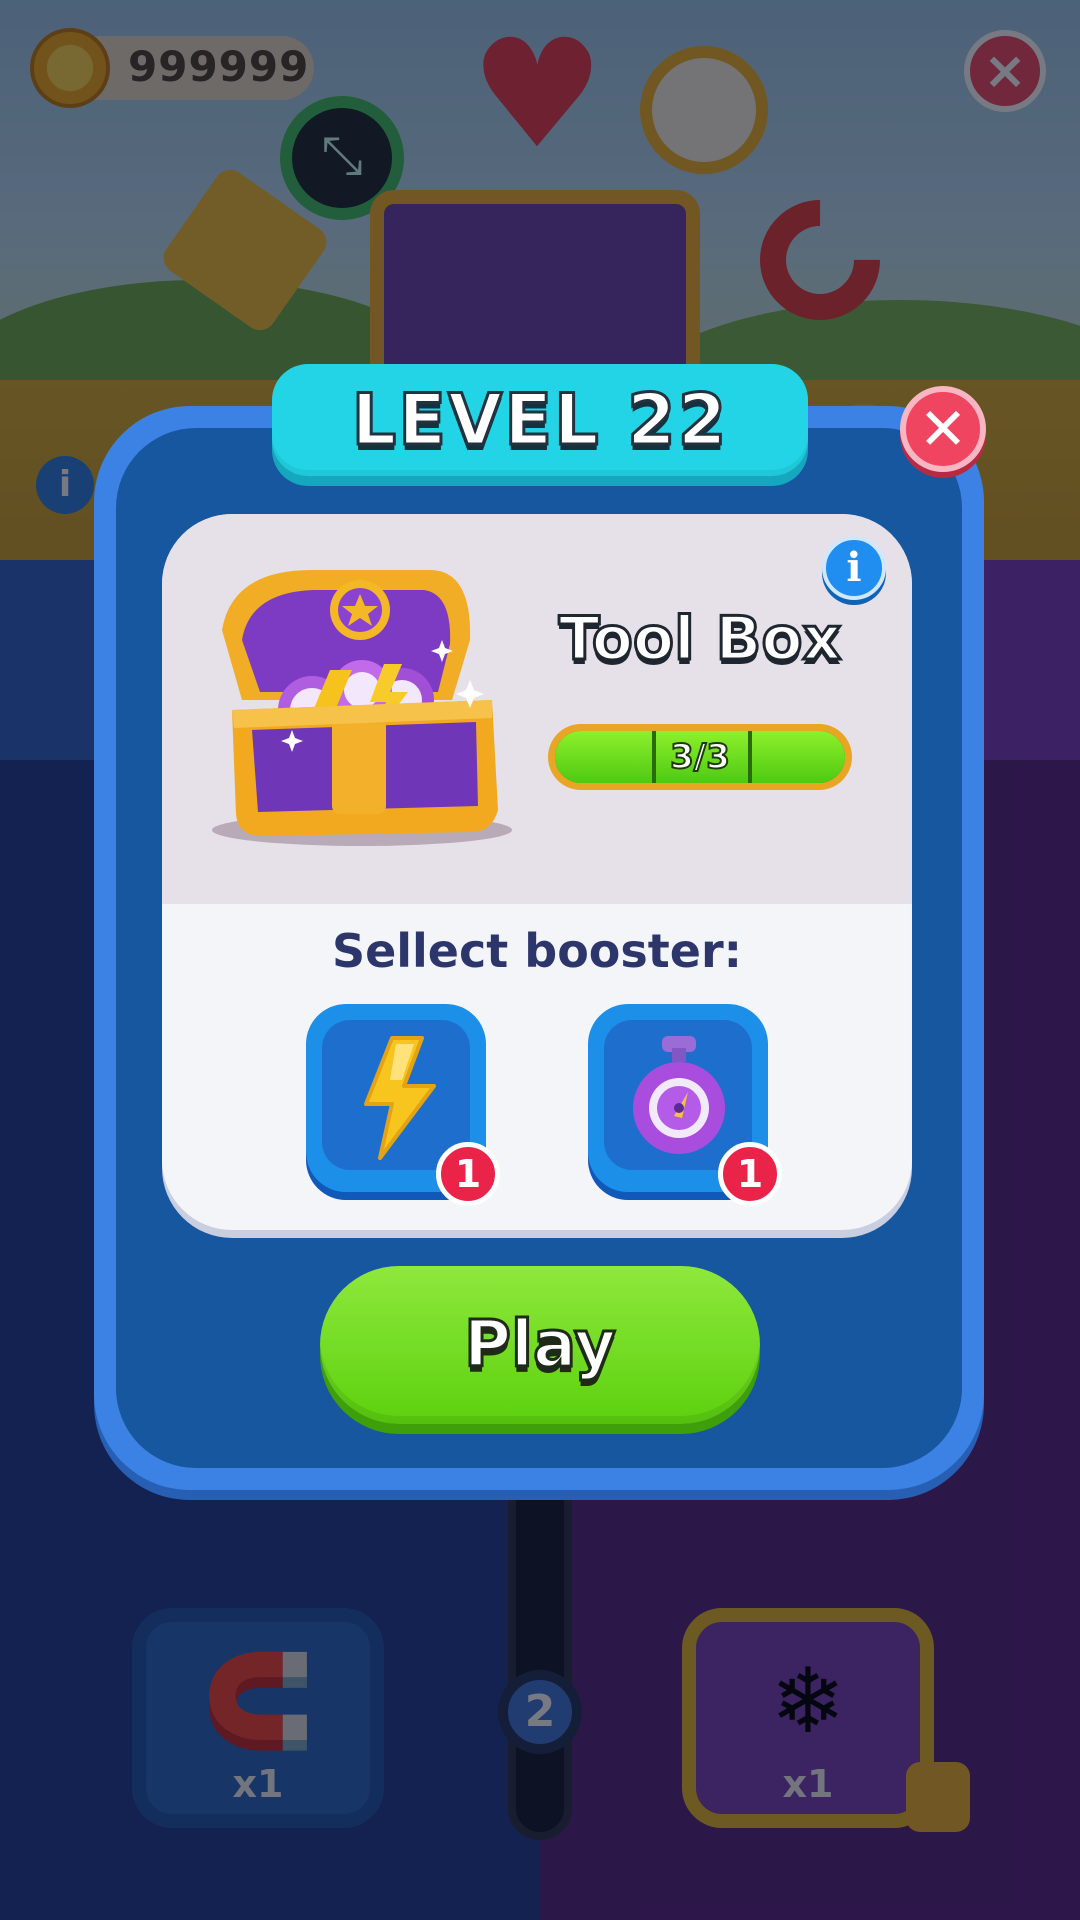 This screenshot has height=1920, width=1080. What do you see at coordinates (685, 1105) in the screenshot?
I see `booster-stopwatch-button: 1` at bounding box center [685, 1105].